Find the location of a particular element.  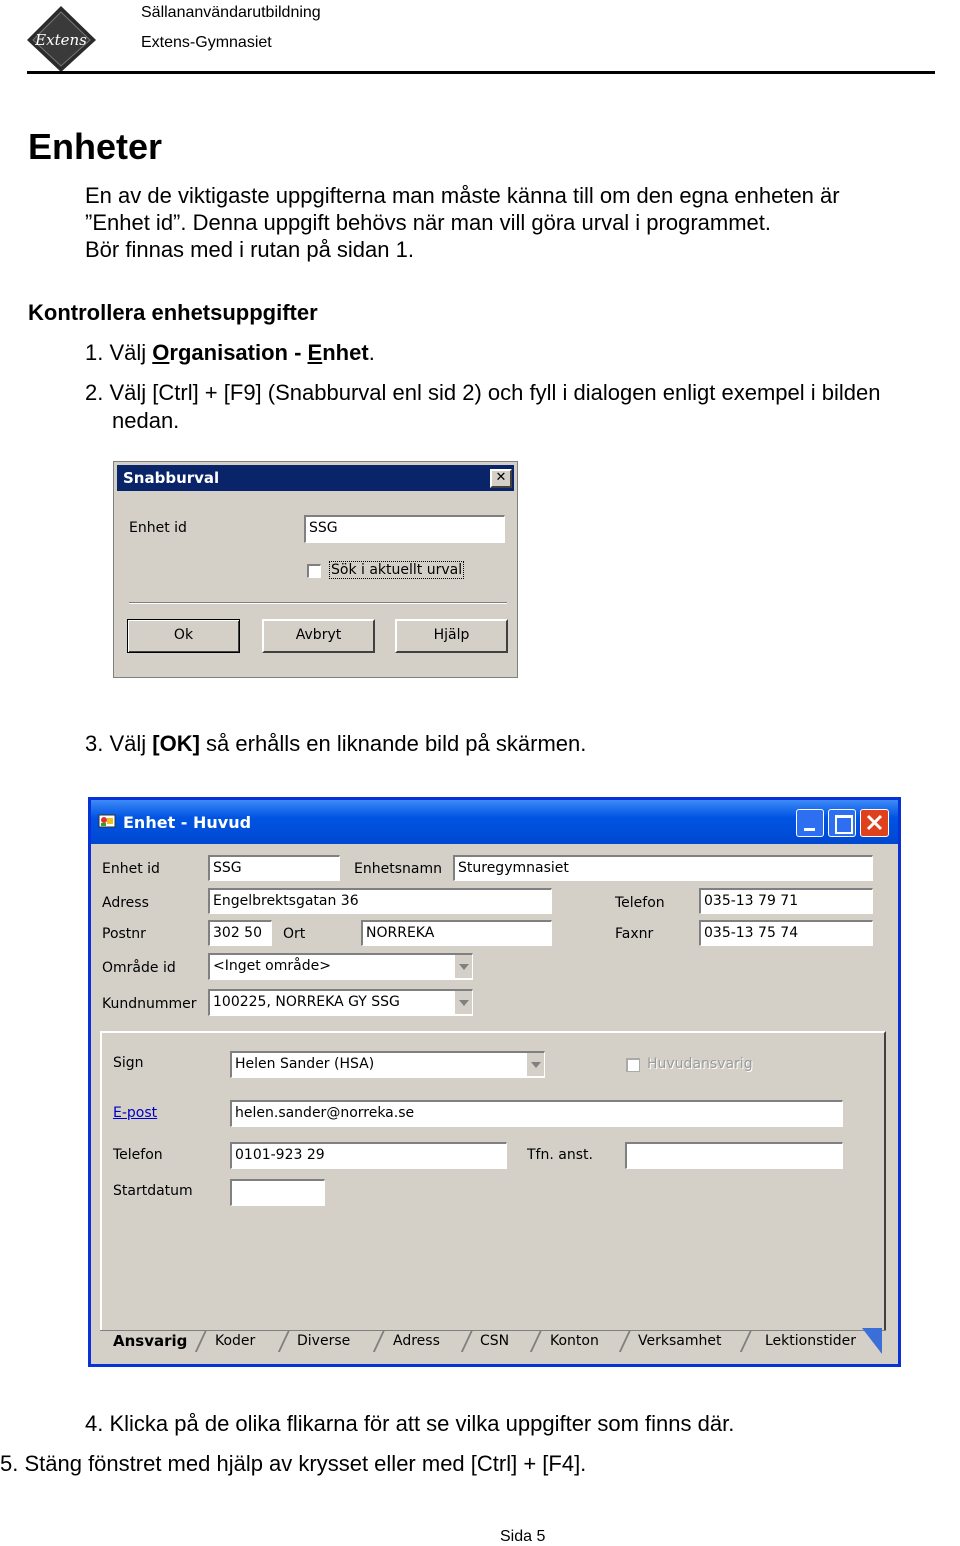

telefon-label: Telefon is located at coordinates (640, 903).